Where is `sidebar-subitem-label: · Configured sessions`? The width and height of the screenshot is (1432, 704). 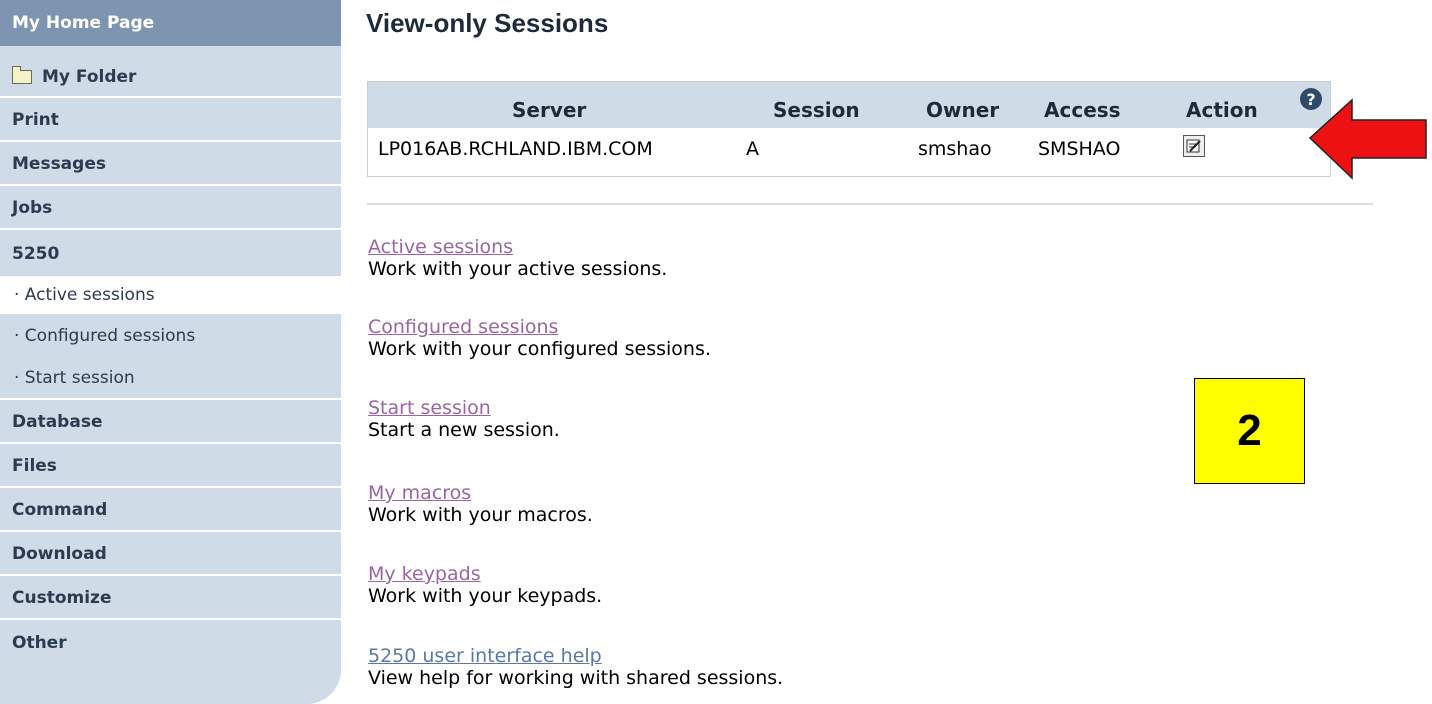 sidebar-subitem-label: · Configured sessions is located at coordinates (105, 336).